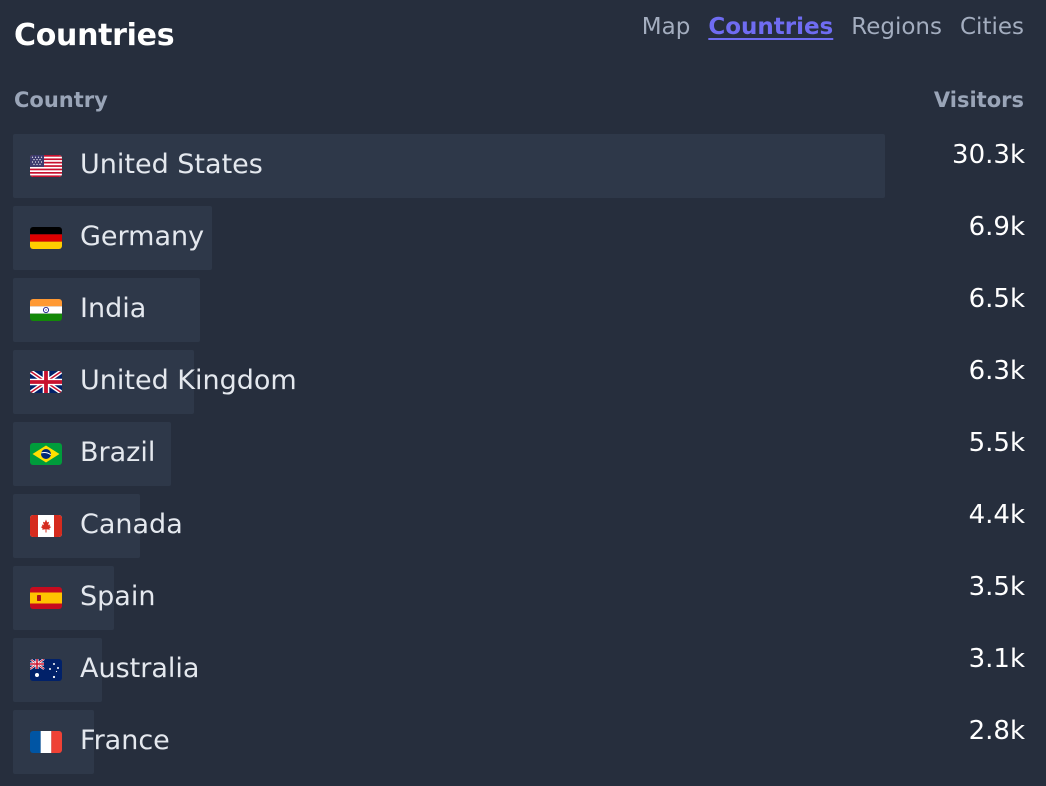 The height and width of the screenshot is (786, 1046). Describe the element at coordinates (770, 27) in the screenshot. I see `tab-countries: Countries` at that location.